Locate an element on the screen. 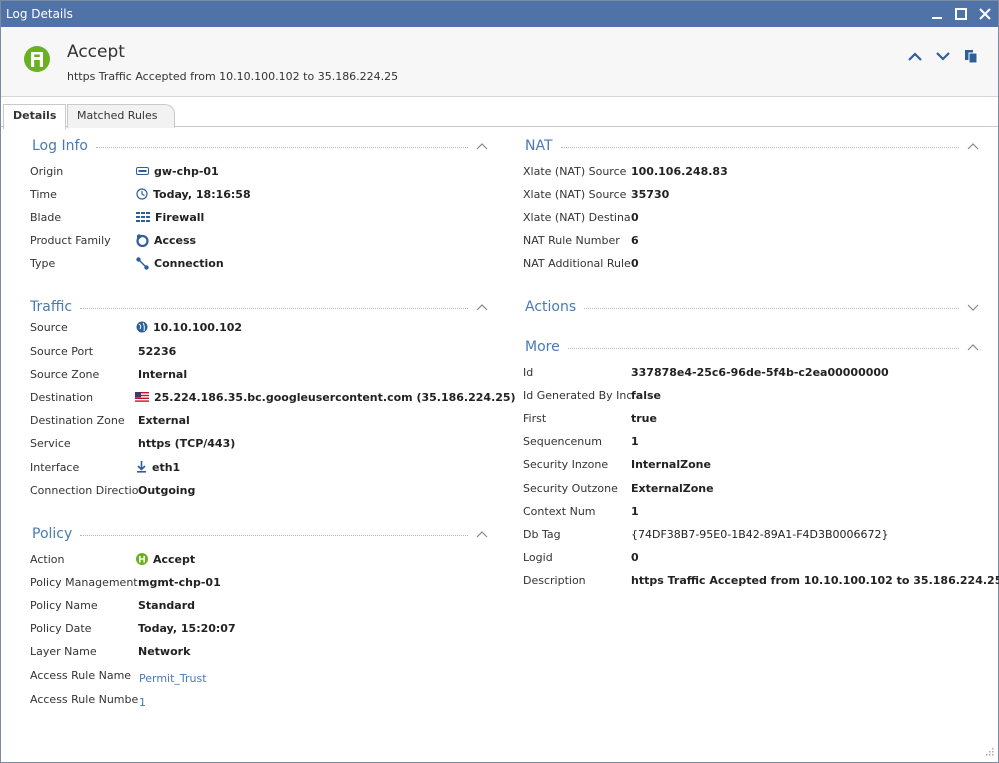 The height and width of the screenshot is (763, 999). field-row: Blade Firewall is located at coordinates (117, 217).